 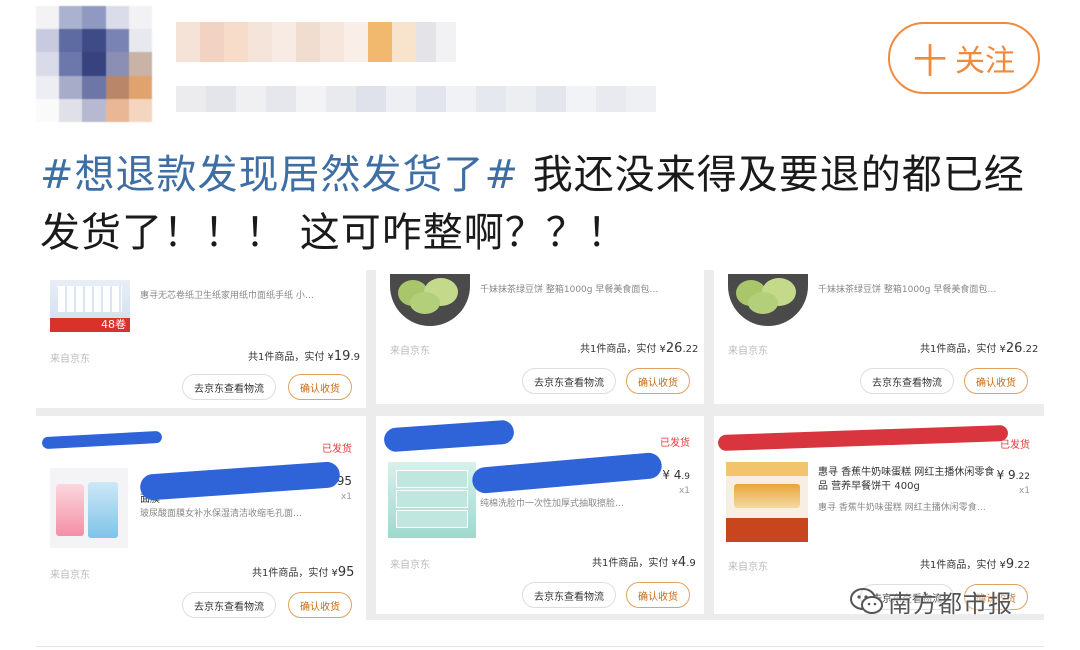 I want to click on blurred-username, so click(x=316, y=42).